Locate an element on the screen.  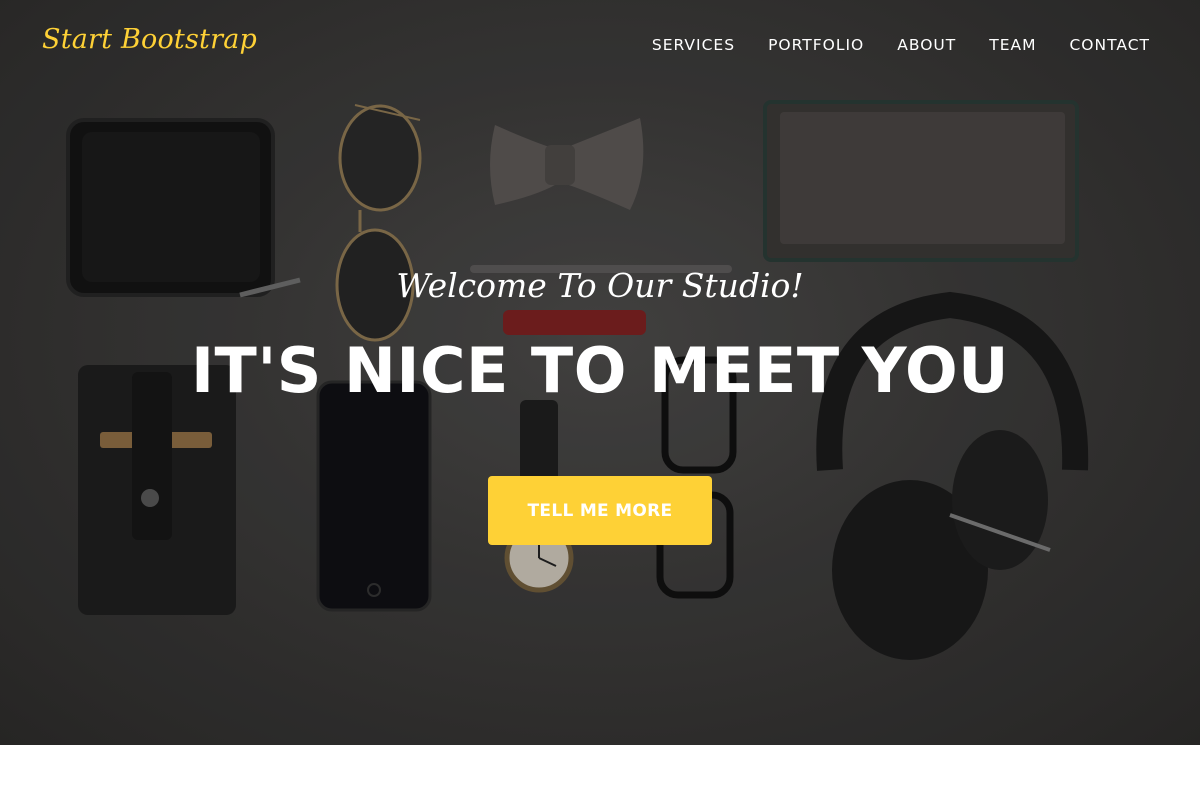
hero-heading: IT'S NICE TO MEET YOU is located at coordinates (600, 370).